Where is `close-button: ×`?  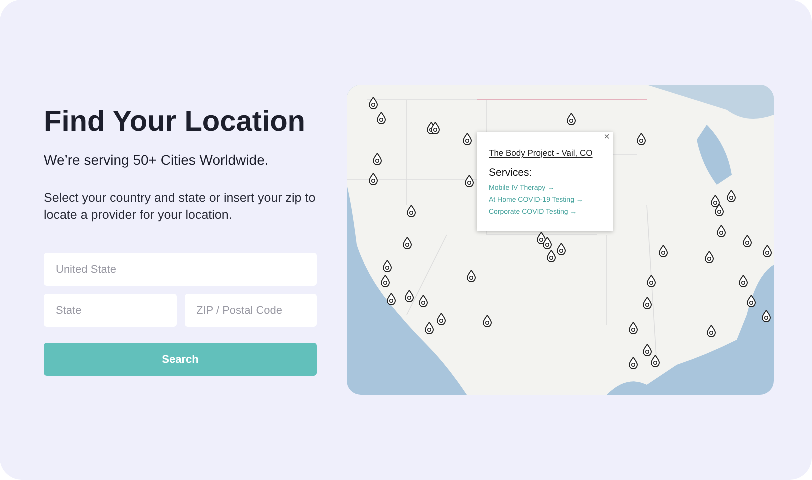 close-button: × is located at coordinates (607, 137).